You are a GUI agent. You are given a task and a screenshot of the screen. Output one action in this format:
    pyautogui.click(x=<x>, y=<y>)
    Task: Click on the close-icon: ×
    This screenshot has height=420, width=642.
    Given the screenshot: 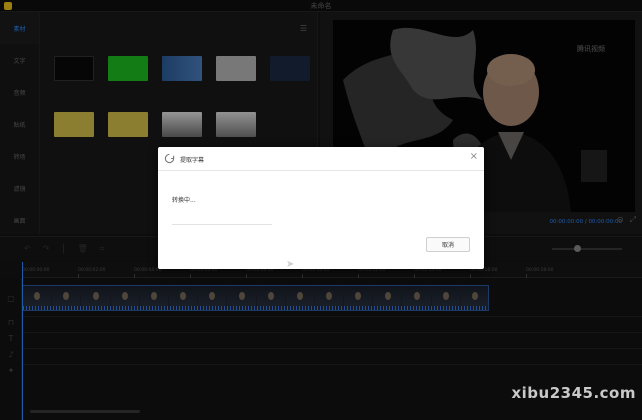 What is the action you would take?
    pyautogui.click(x=474, y=157)
    